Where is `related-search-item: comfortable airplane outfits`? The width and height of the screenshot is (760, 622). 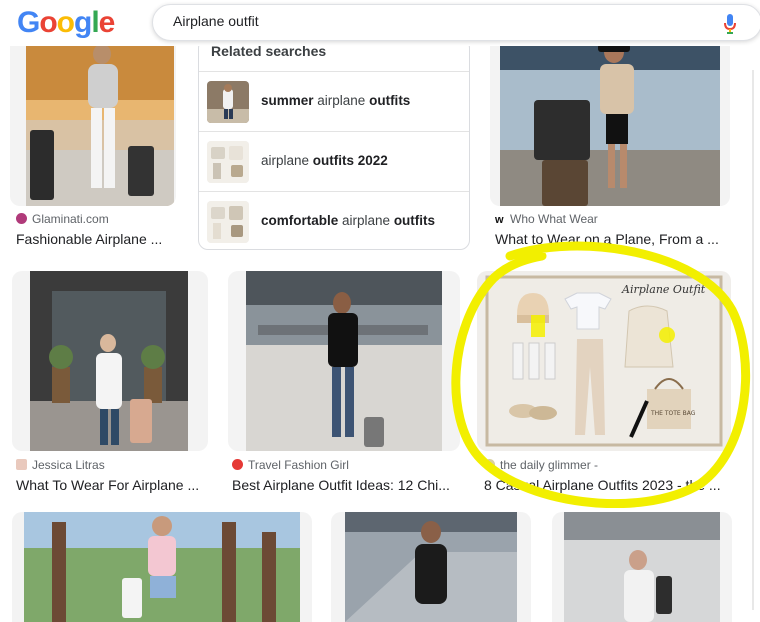 related-search-item: comfortable airplane outfits is located at coordinates (334, 220).